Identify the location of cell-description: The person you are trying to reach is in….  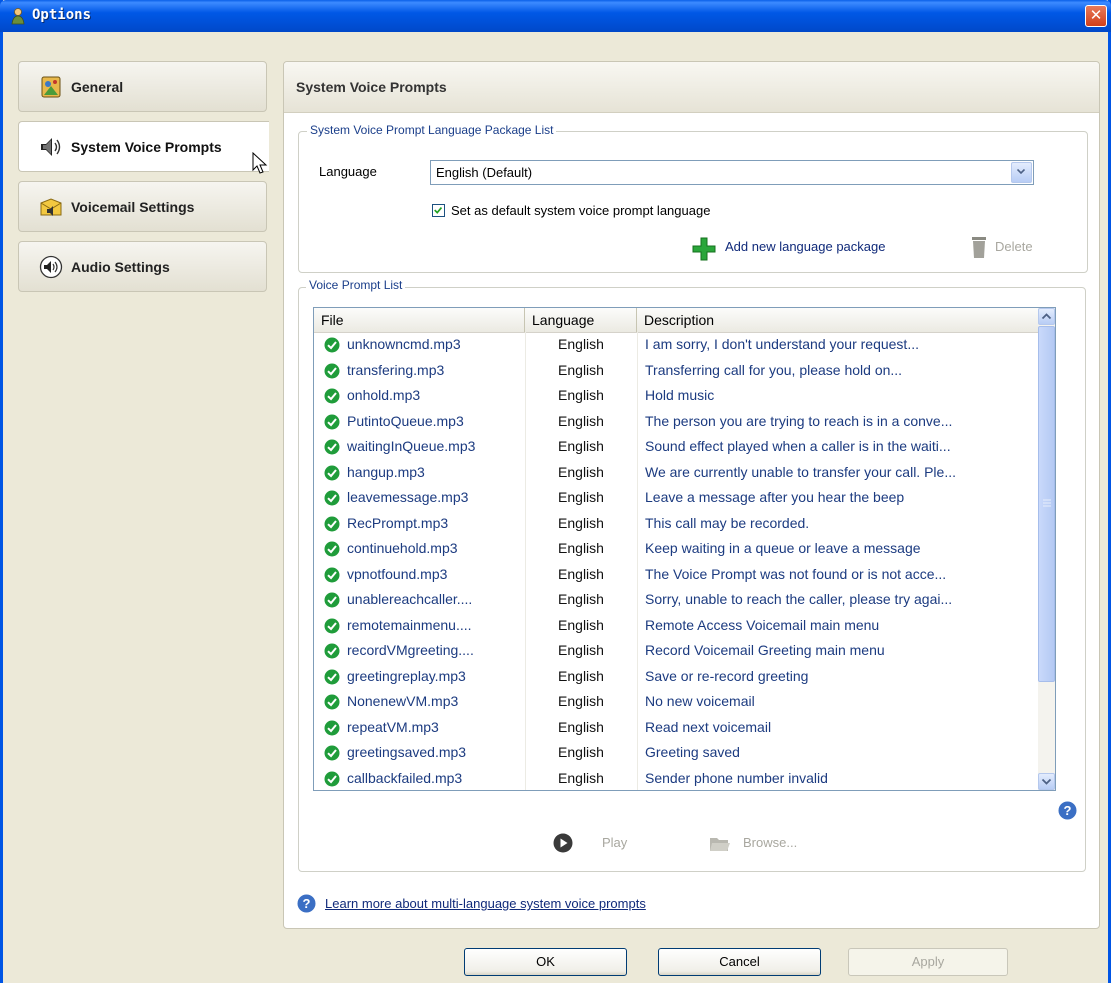
(799, 420).